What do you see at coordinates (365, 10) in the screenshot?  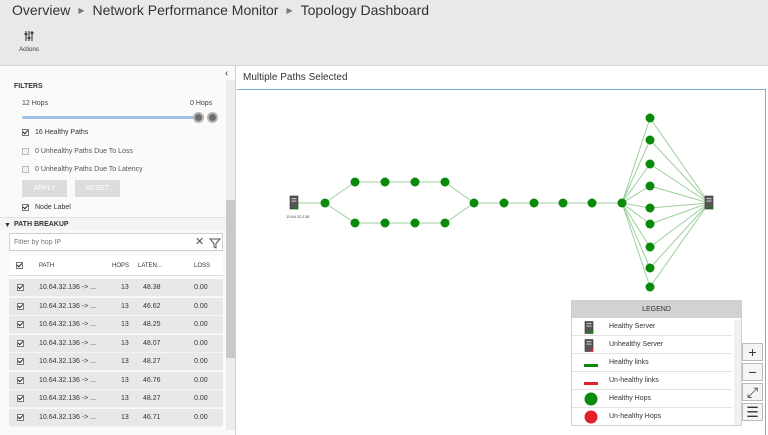 I see `breadcrumb-topology: Topology Dashboard` at bounding box center [365, 10].